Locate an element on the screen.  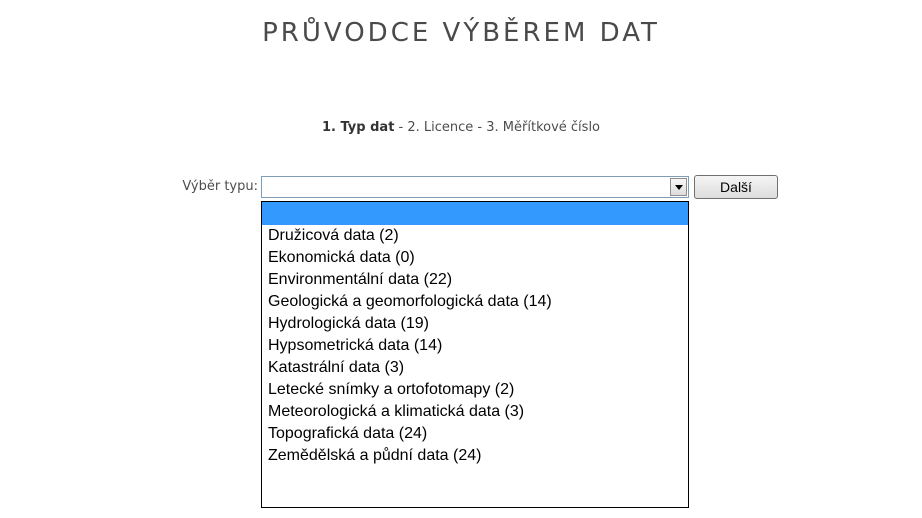
page-title: PRŮVODCE VÝBĚREM DAT is located at coordinates (461, 33).